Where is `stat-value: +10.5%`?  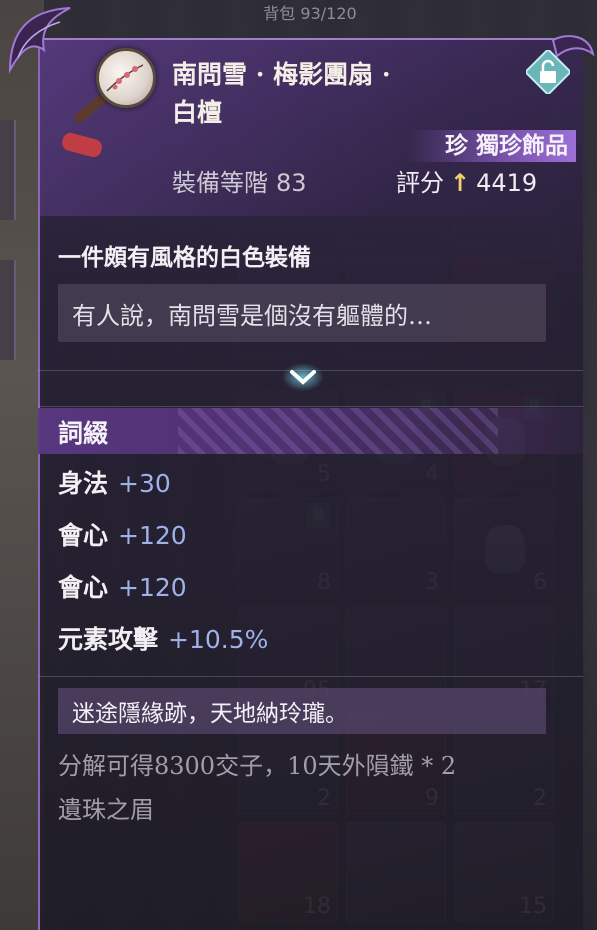
stat-value: +10.5% is located at coordinates (218, 639).